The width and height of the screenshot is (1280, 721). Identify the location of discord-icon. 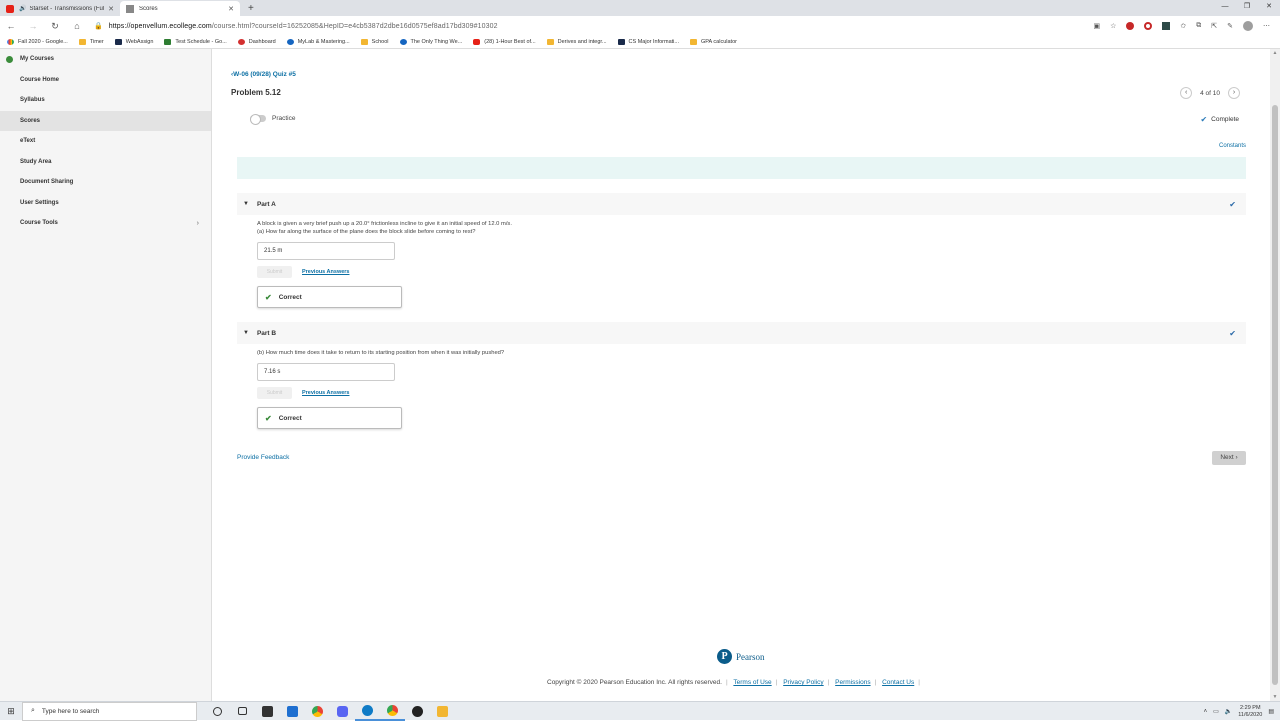
(342, 711).